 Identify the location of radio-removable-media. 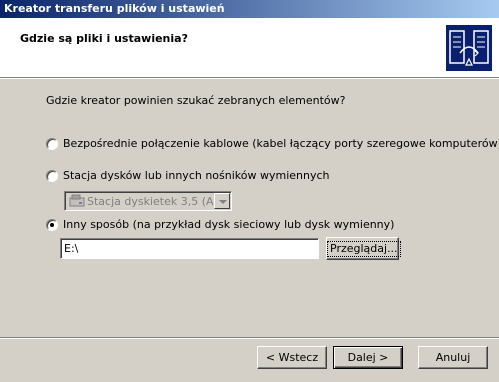
(52, 176).